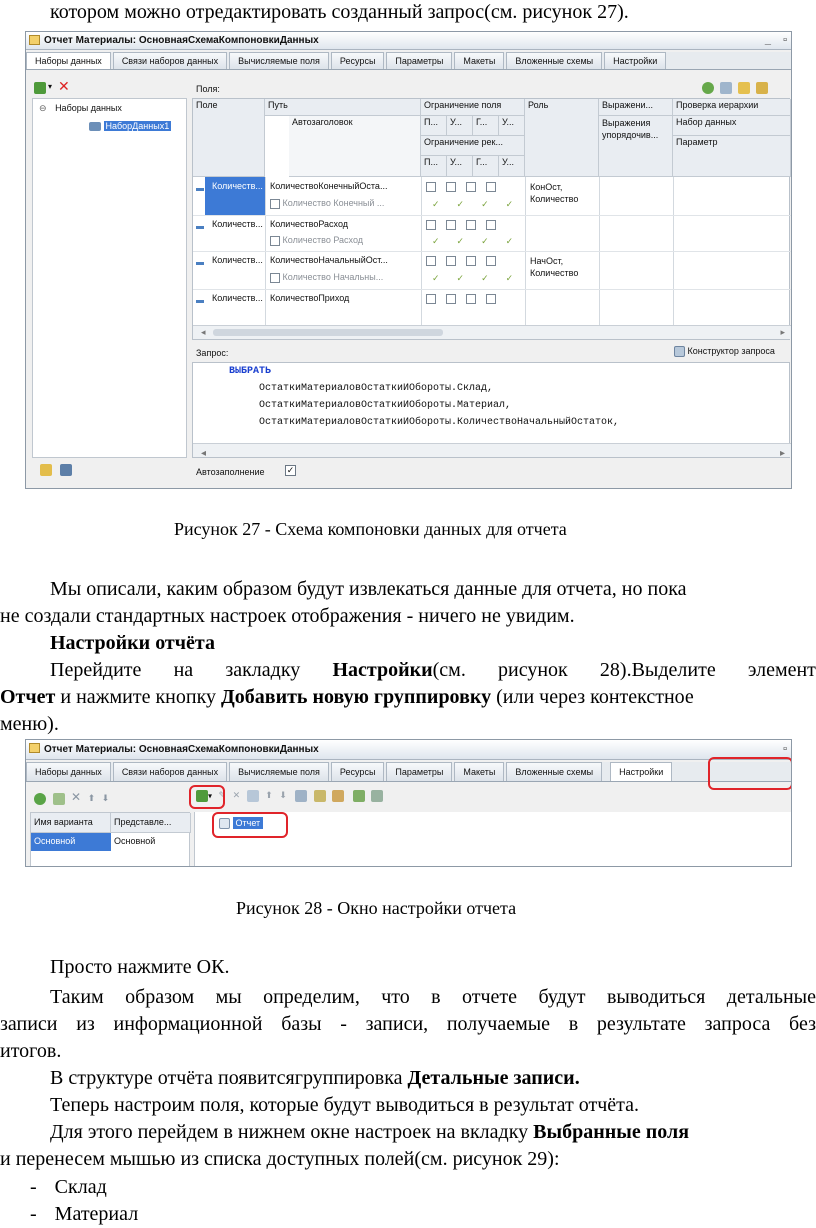 The height and width of the screenshot is (1228, 816). What do you see at coordinates (563, 267) in the screenshot?
I see `cell-role: НачОст, Количество` at bounding box center [563, 267].